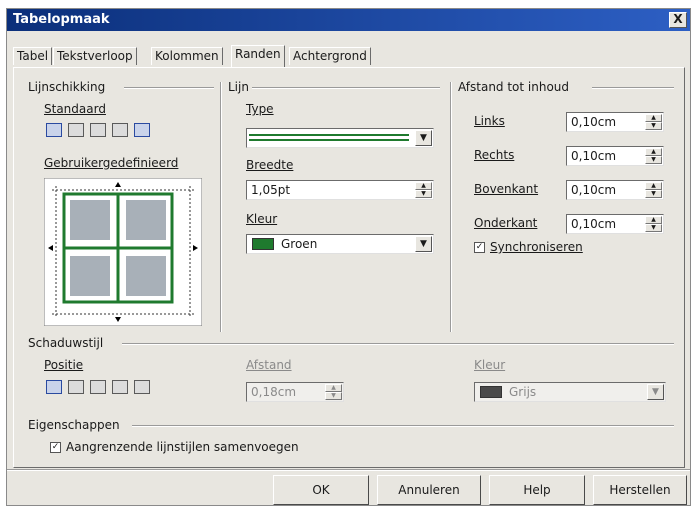 This screenshot has height=512, width=697. What do you see at coordinates (260, 109) in the screenshot?
I see `type-label: Type` at bounding box center [260, 109].